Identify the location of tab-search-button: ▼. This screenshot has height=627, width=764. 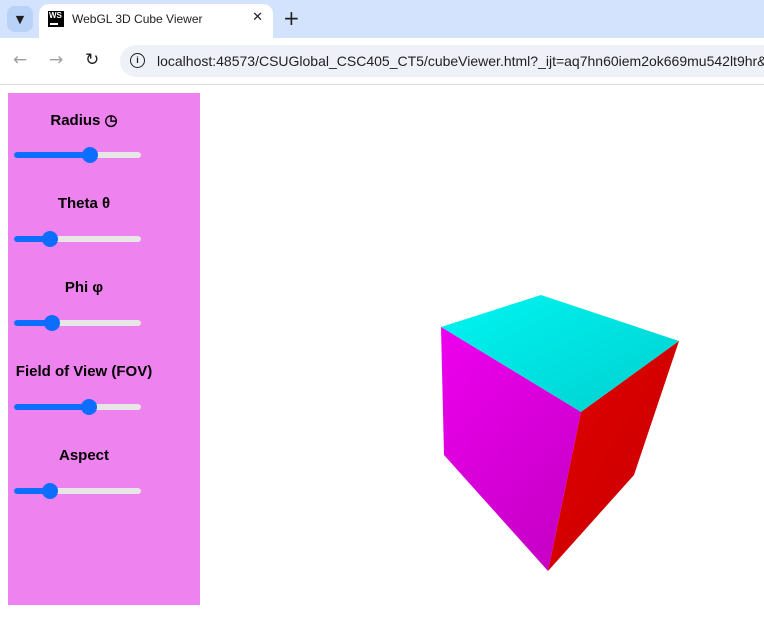
(20, 19).